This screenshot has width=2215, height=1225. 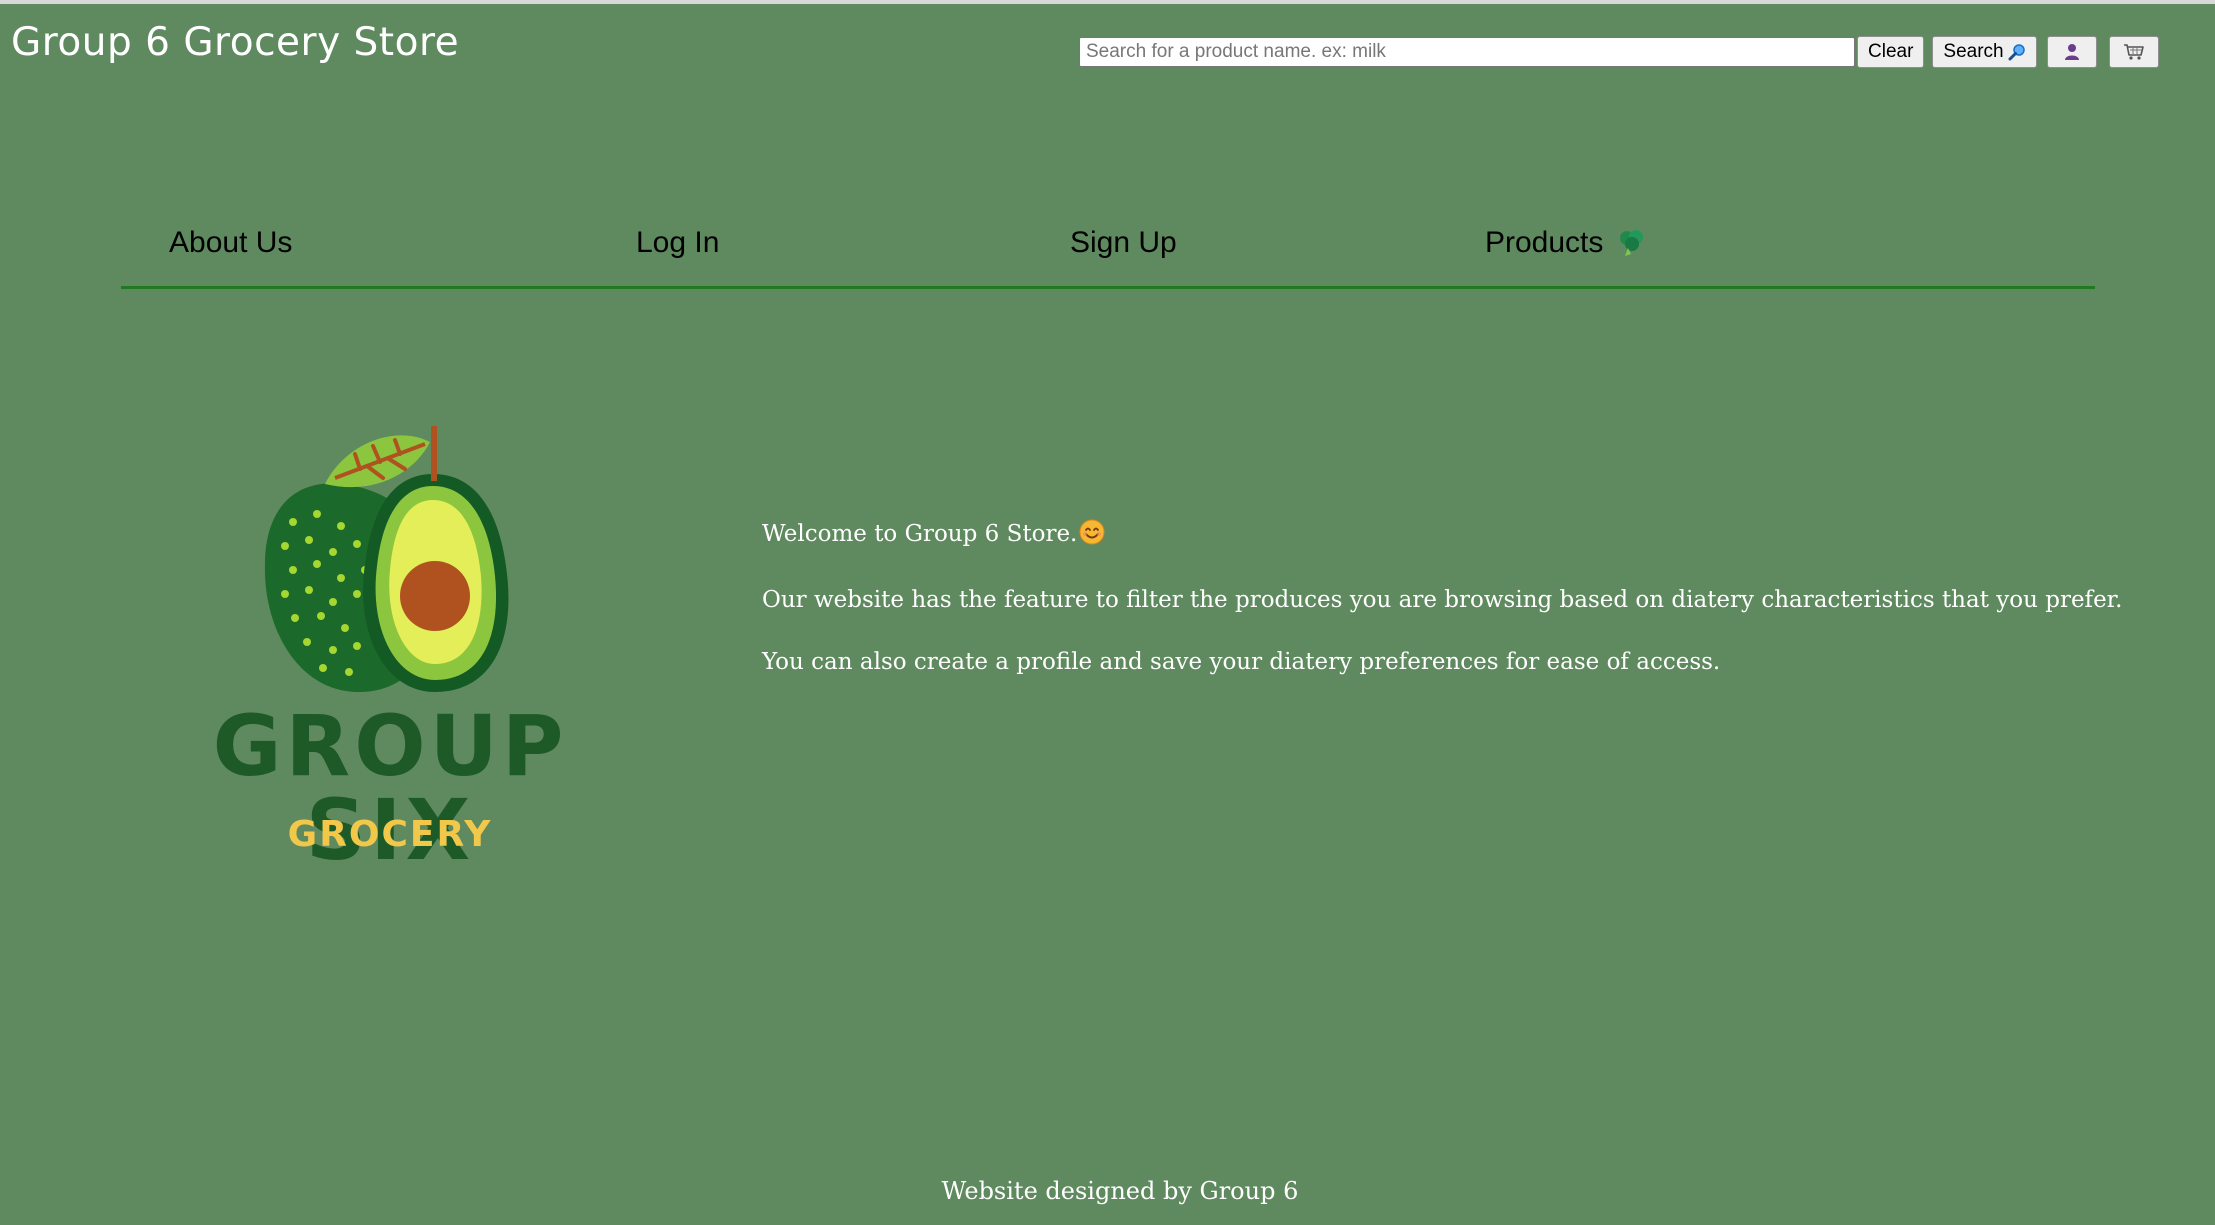 I want to click on user-icon, so click(x=2072, y=52).